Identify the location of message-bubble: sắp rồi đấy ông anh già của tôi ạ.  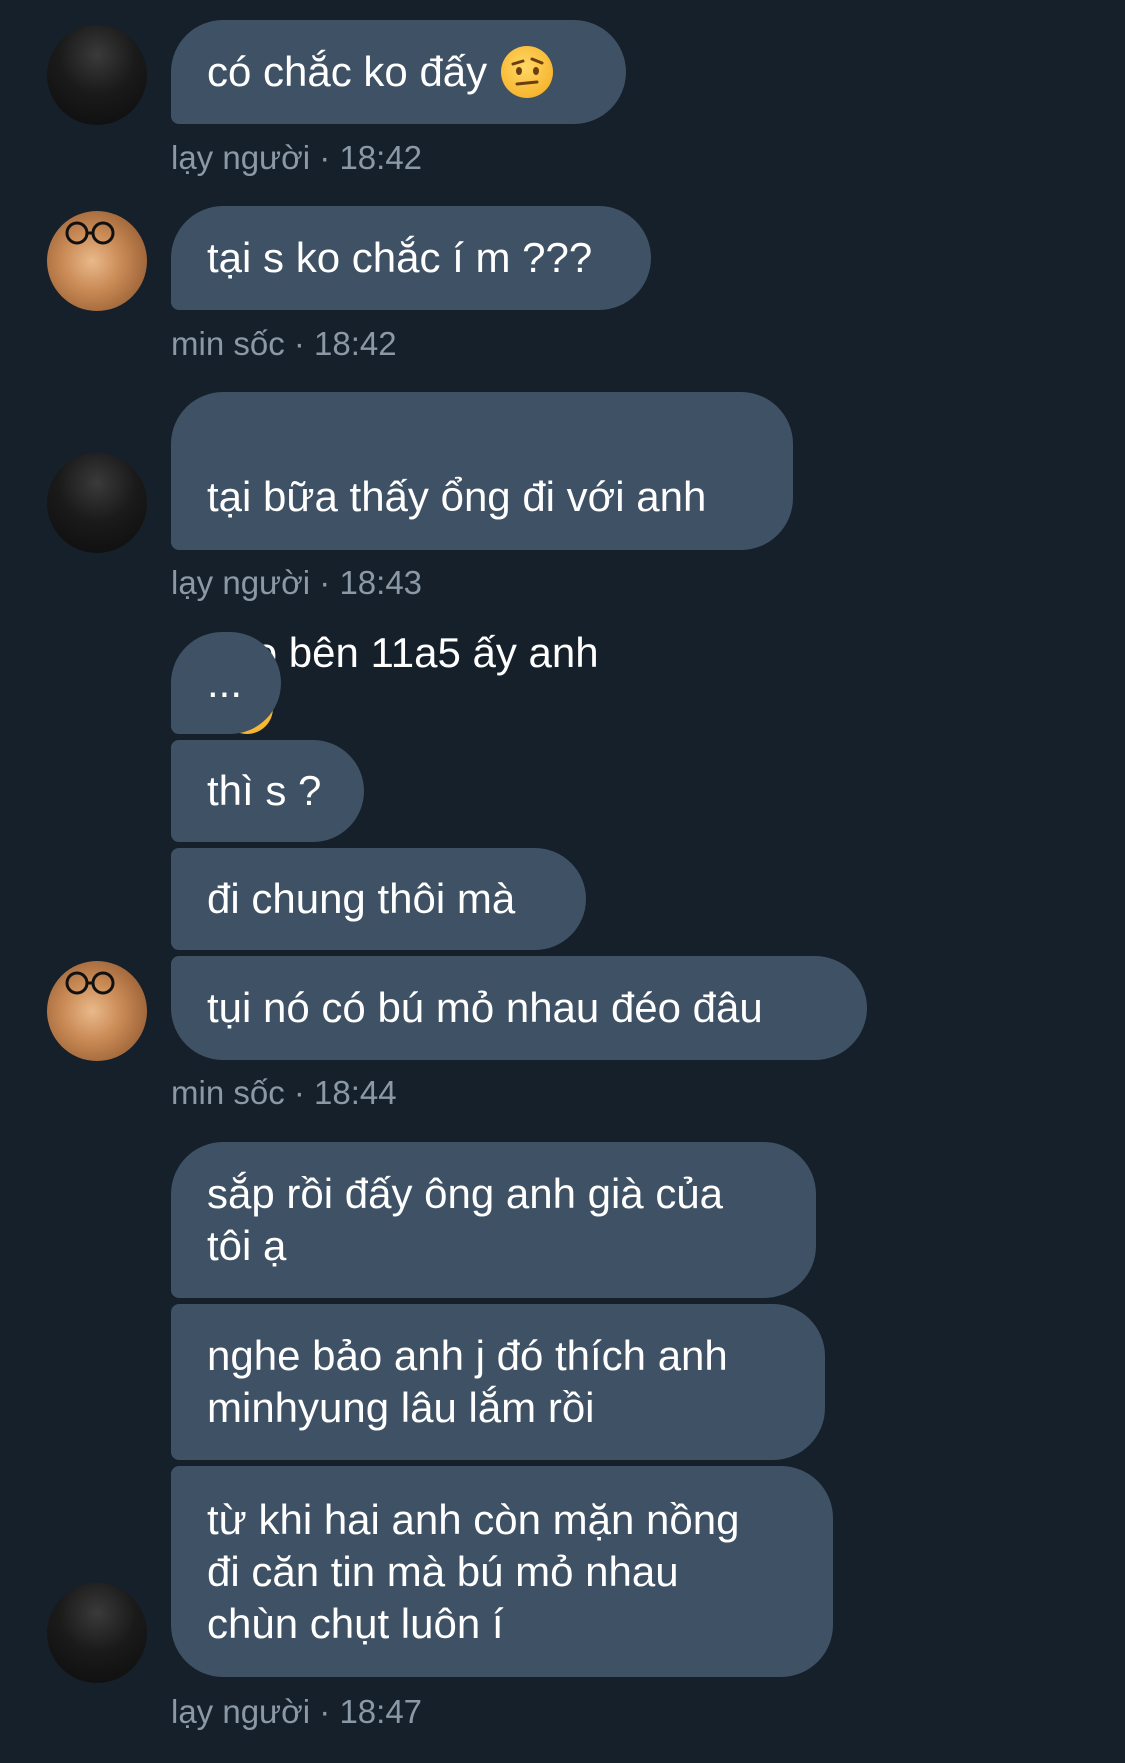
(493, 1220).